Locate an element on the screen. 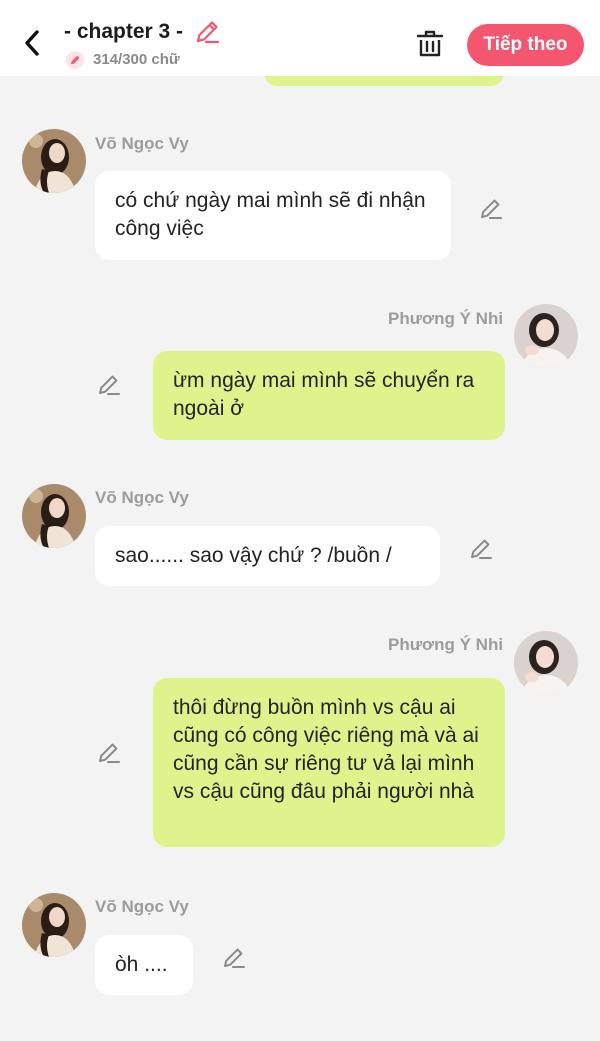 The image size is (600, 1041). chevron-left-icon is located at coordinates (32, 43).